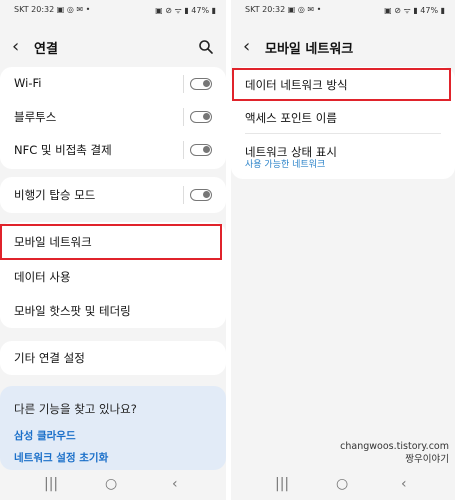  Describe the element at coordinates (42, 277) in the screenshot. I see `data-usage-label: 데이터 사용` at that location.